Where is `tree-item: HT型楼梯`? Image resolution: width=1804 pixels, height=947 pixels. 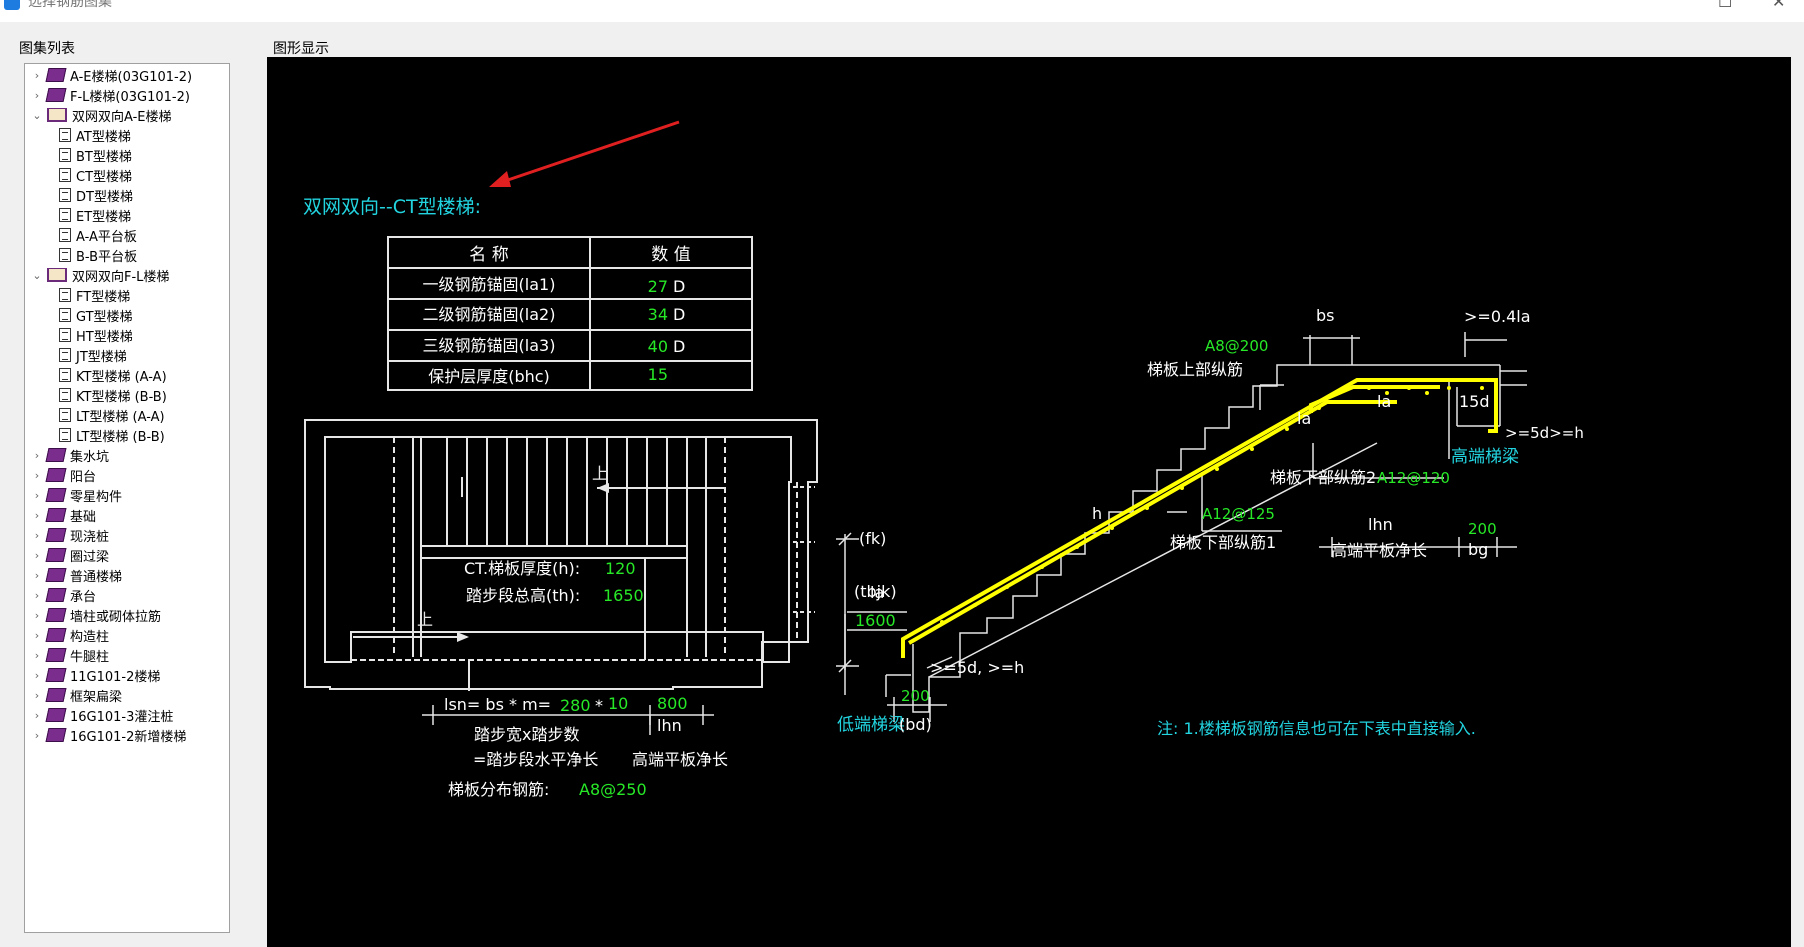 tree-item: HT型楼梯 is located at coordinates (94, 335).